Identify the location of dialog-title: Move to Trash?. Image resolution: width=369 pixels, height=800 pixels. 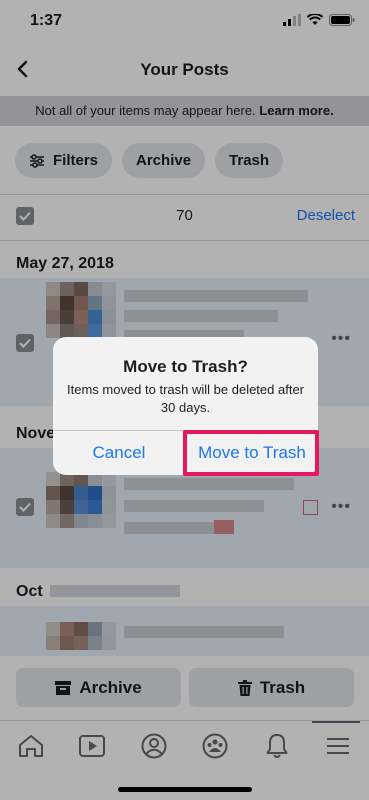
(185, 366).